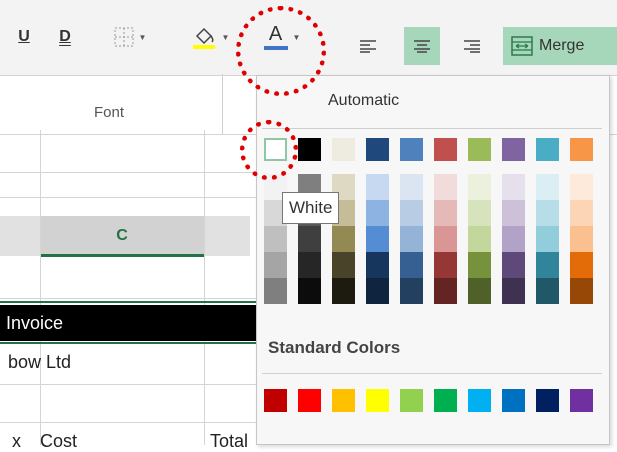  What do you see at coordinates (229, 441) in the screenshot?
I see `cell-total: Total` at bounding box center [229, 441].